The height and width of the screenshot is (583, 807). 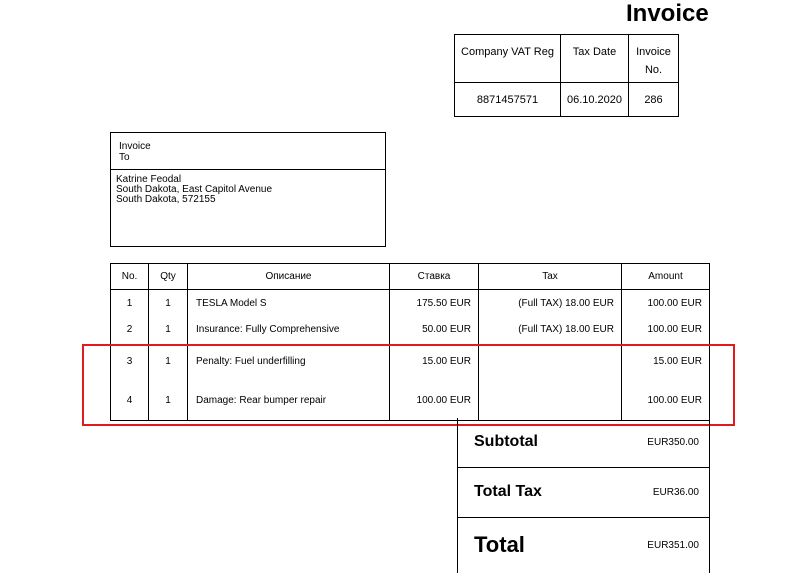 I want to click on total-tax-value: EUR36.00, so click(x=675, y=492).